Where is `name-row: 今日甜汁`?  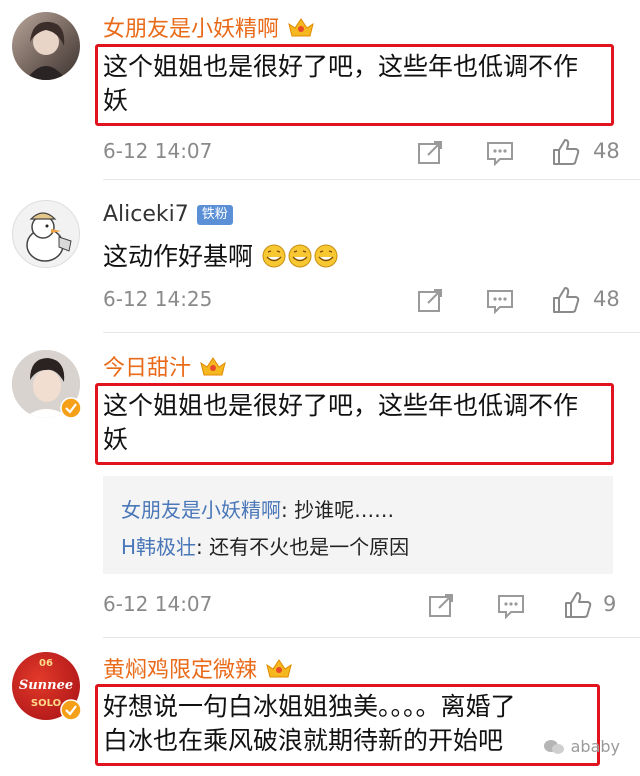
name-row: 今日甜汁 is located at coordinates (165, 366).